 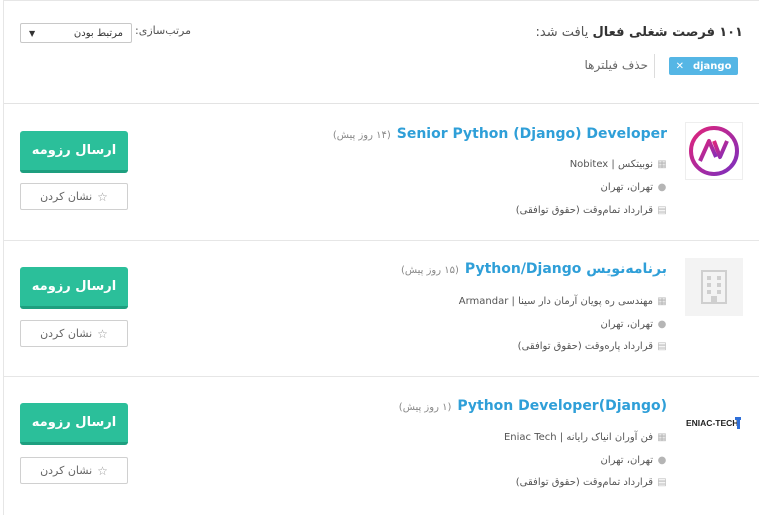 What do you see at coordinates (425, 407) in the screenshot?
I see `job-posted-ago: (۱ روز پیش)` at bounding box center [425, 407].